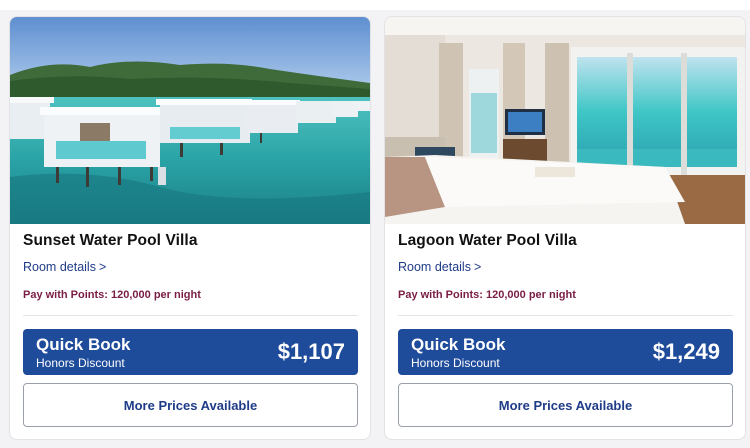 This screenshot has height=448, width=750. Describe the element at coordinates (686, 351) in the screenshot. I see `quick-book-price: $1,249` at that location.